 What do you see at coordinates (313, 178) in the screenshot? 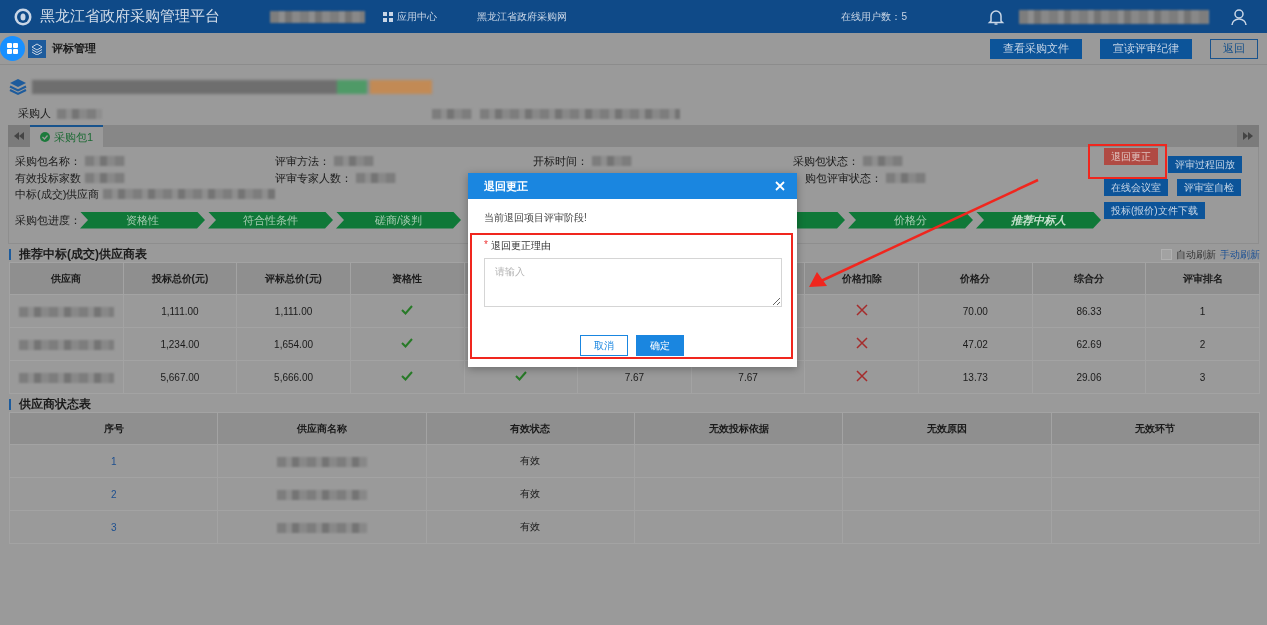
I see `field-label: 评审专家人数：` at bounding box center [313, 178].